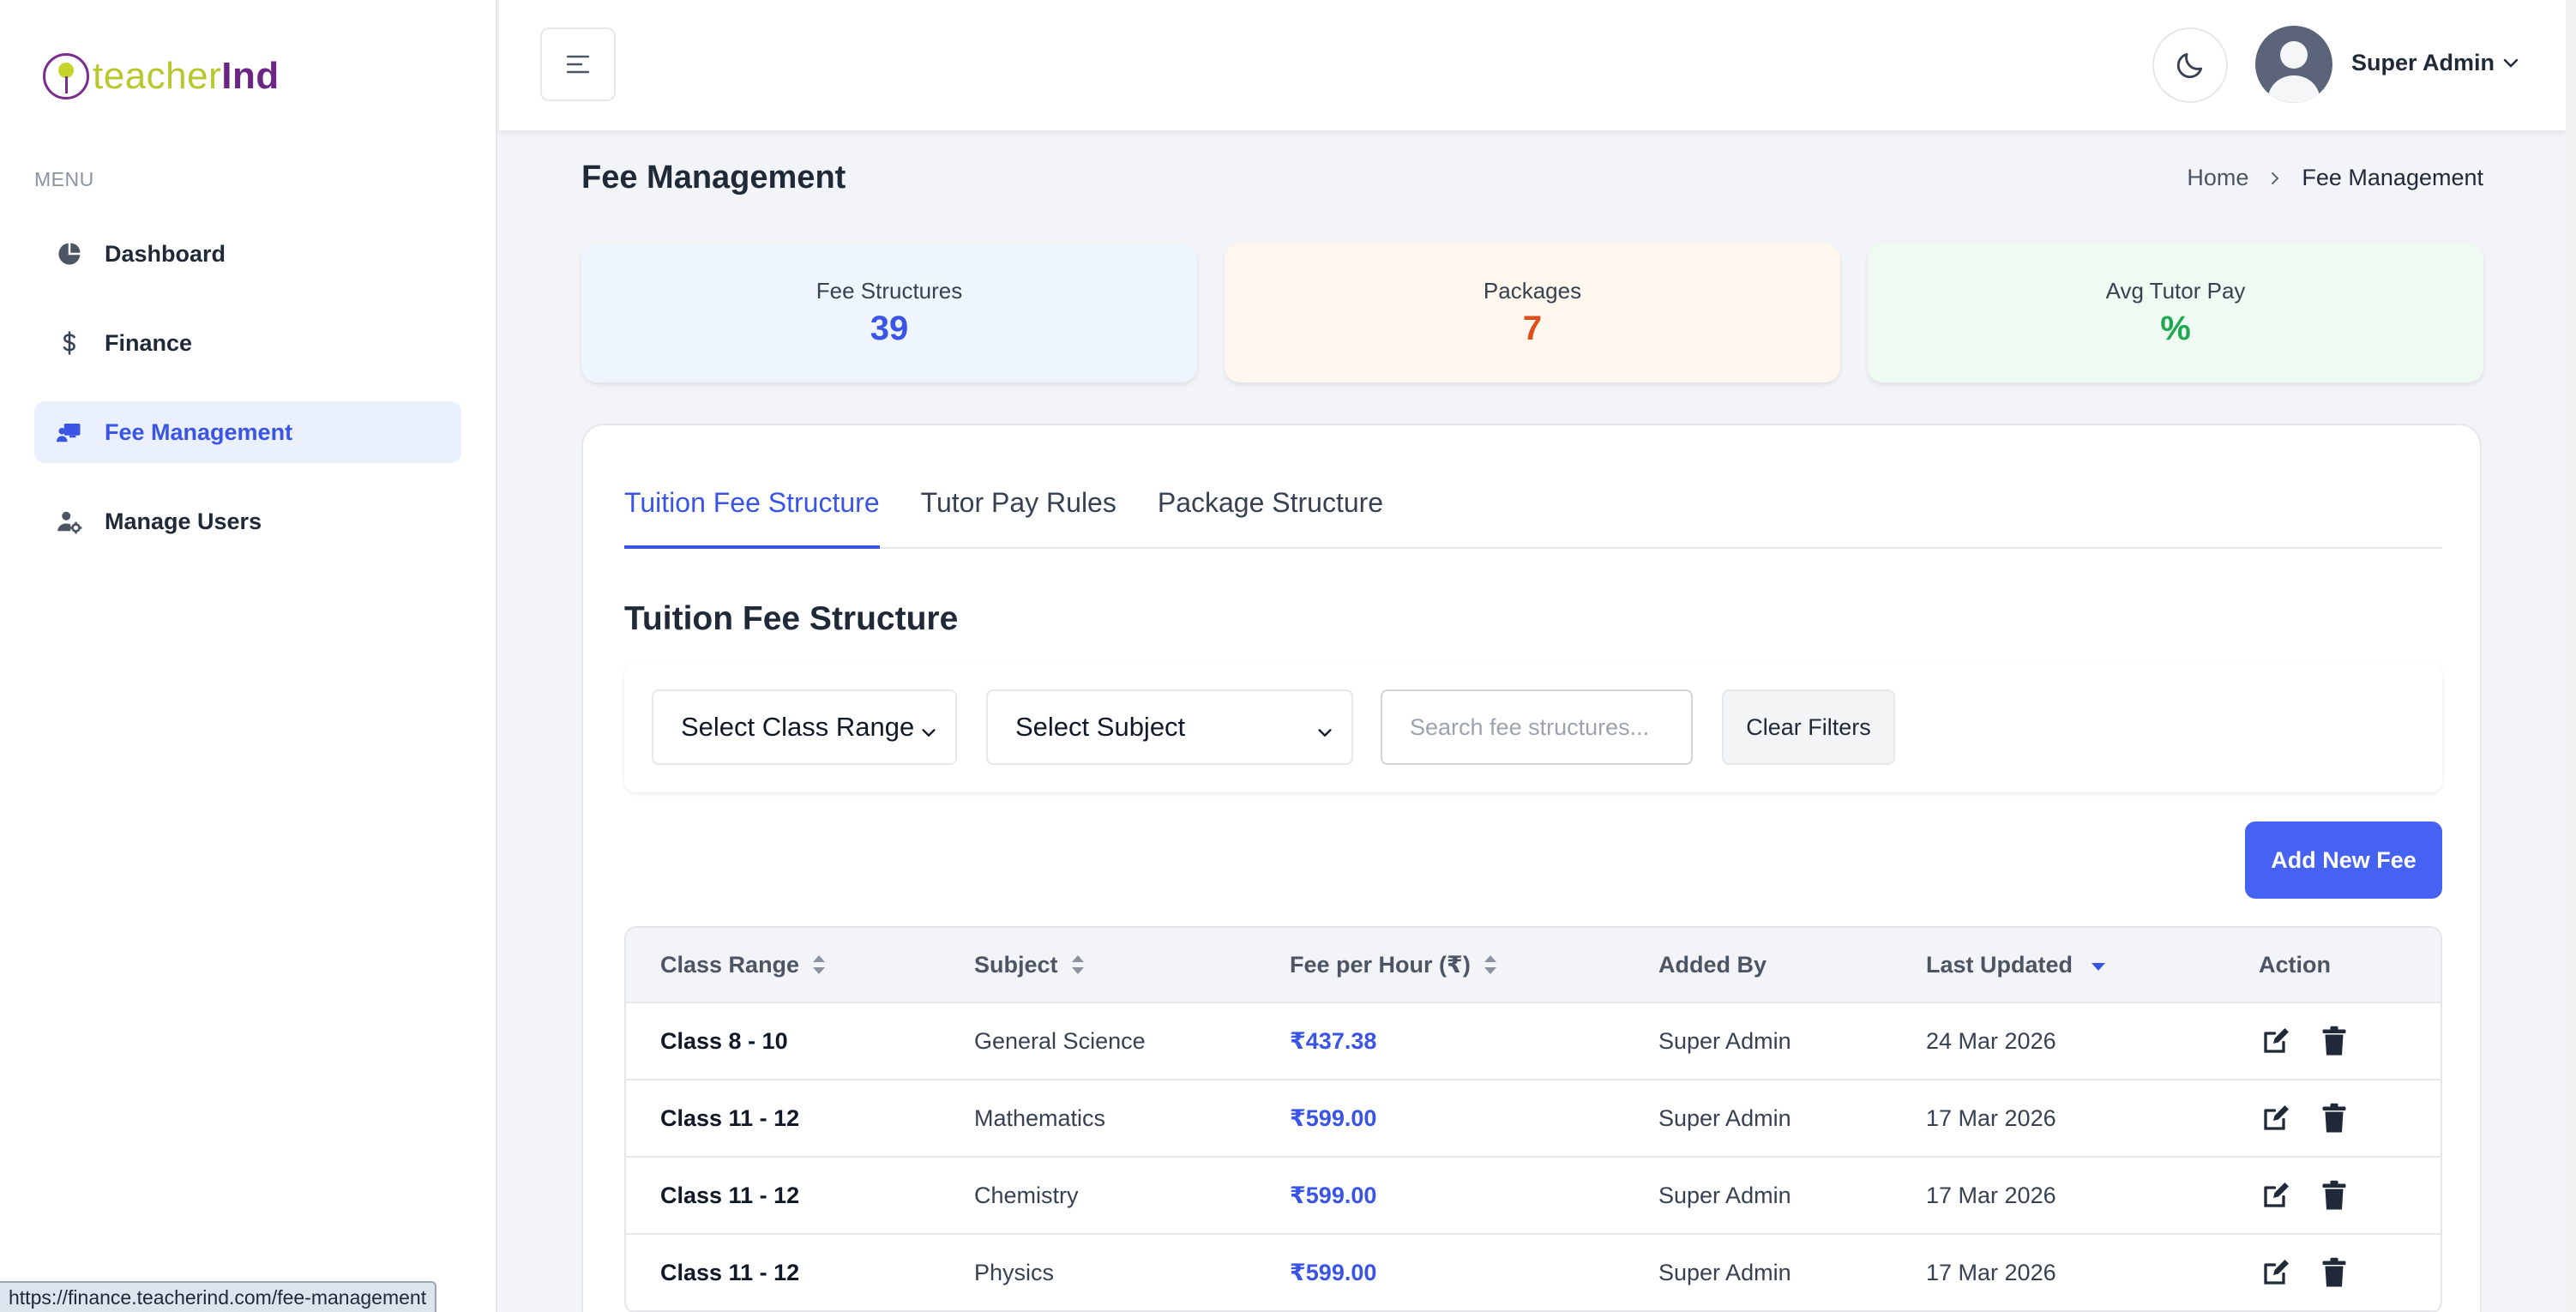 This screenshot has width=2576, height=1312. I want to click on add-new-fee-button: Add New Fee, so click(2343, 860).